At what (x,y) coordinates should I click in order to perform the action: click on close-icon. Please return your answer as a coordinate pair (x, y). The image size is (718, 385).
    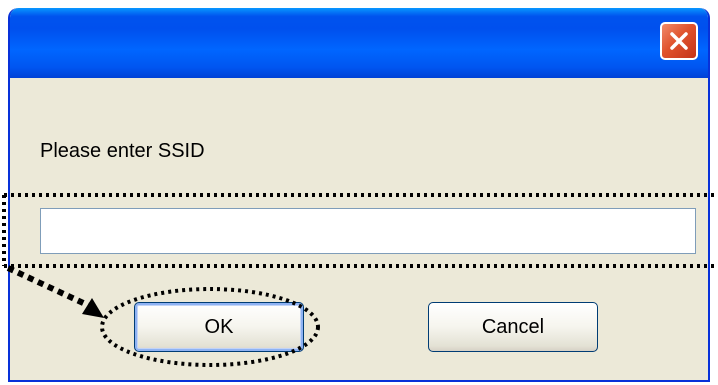
    Looking at the image, I should click on (679, 41).